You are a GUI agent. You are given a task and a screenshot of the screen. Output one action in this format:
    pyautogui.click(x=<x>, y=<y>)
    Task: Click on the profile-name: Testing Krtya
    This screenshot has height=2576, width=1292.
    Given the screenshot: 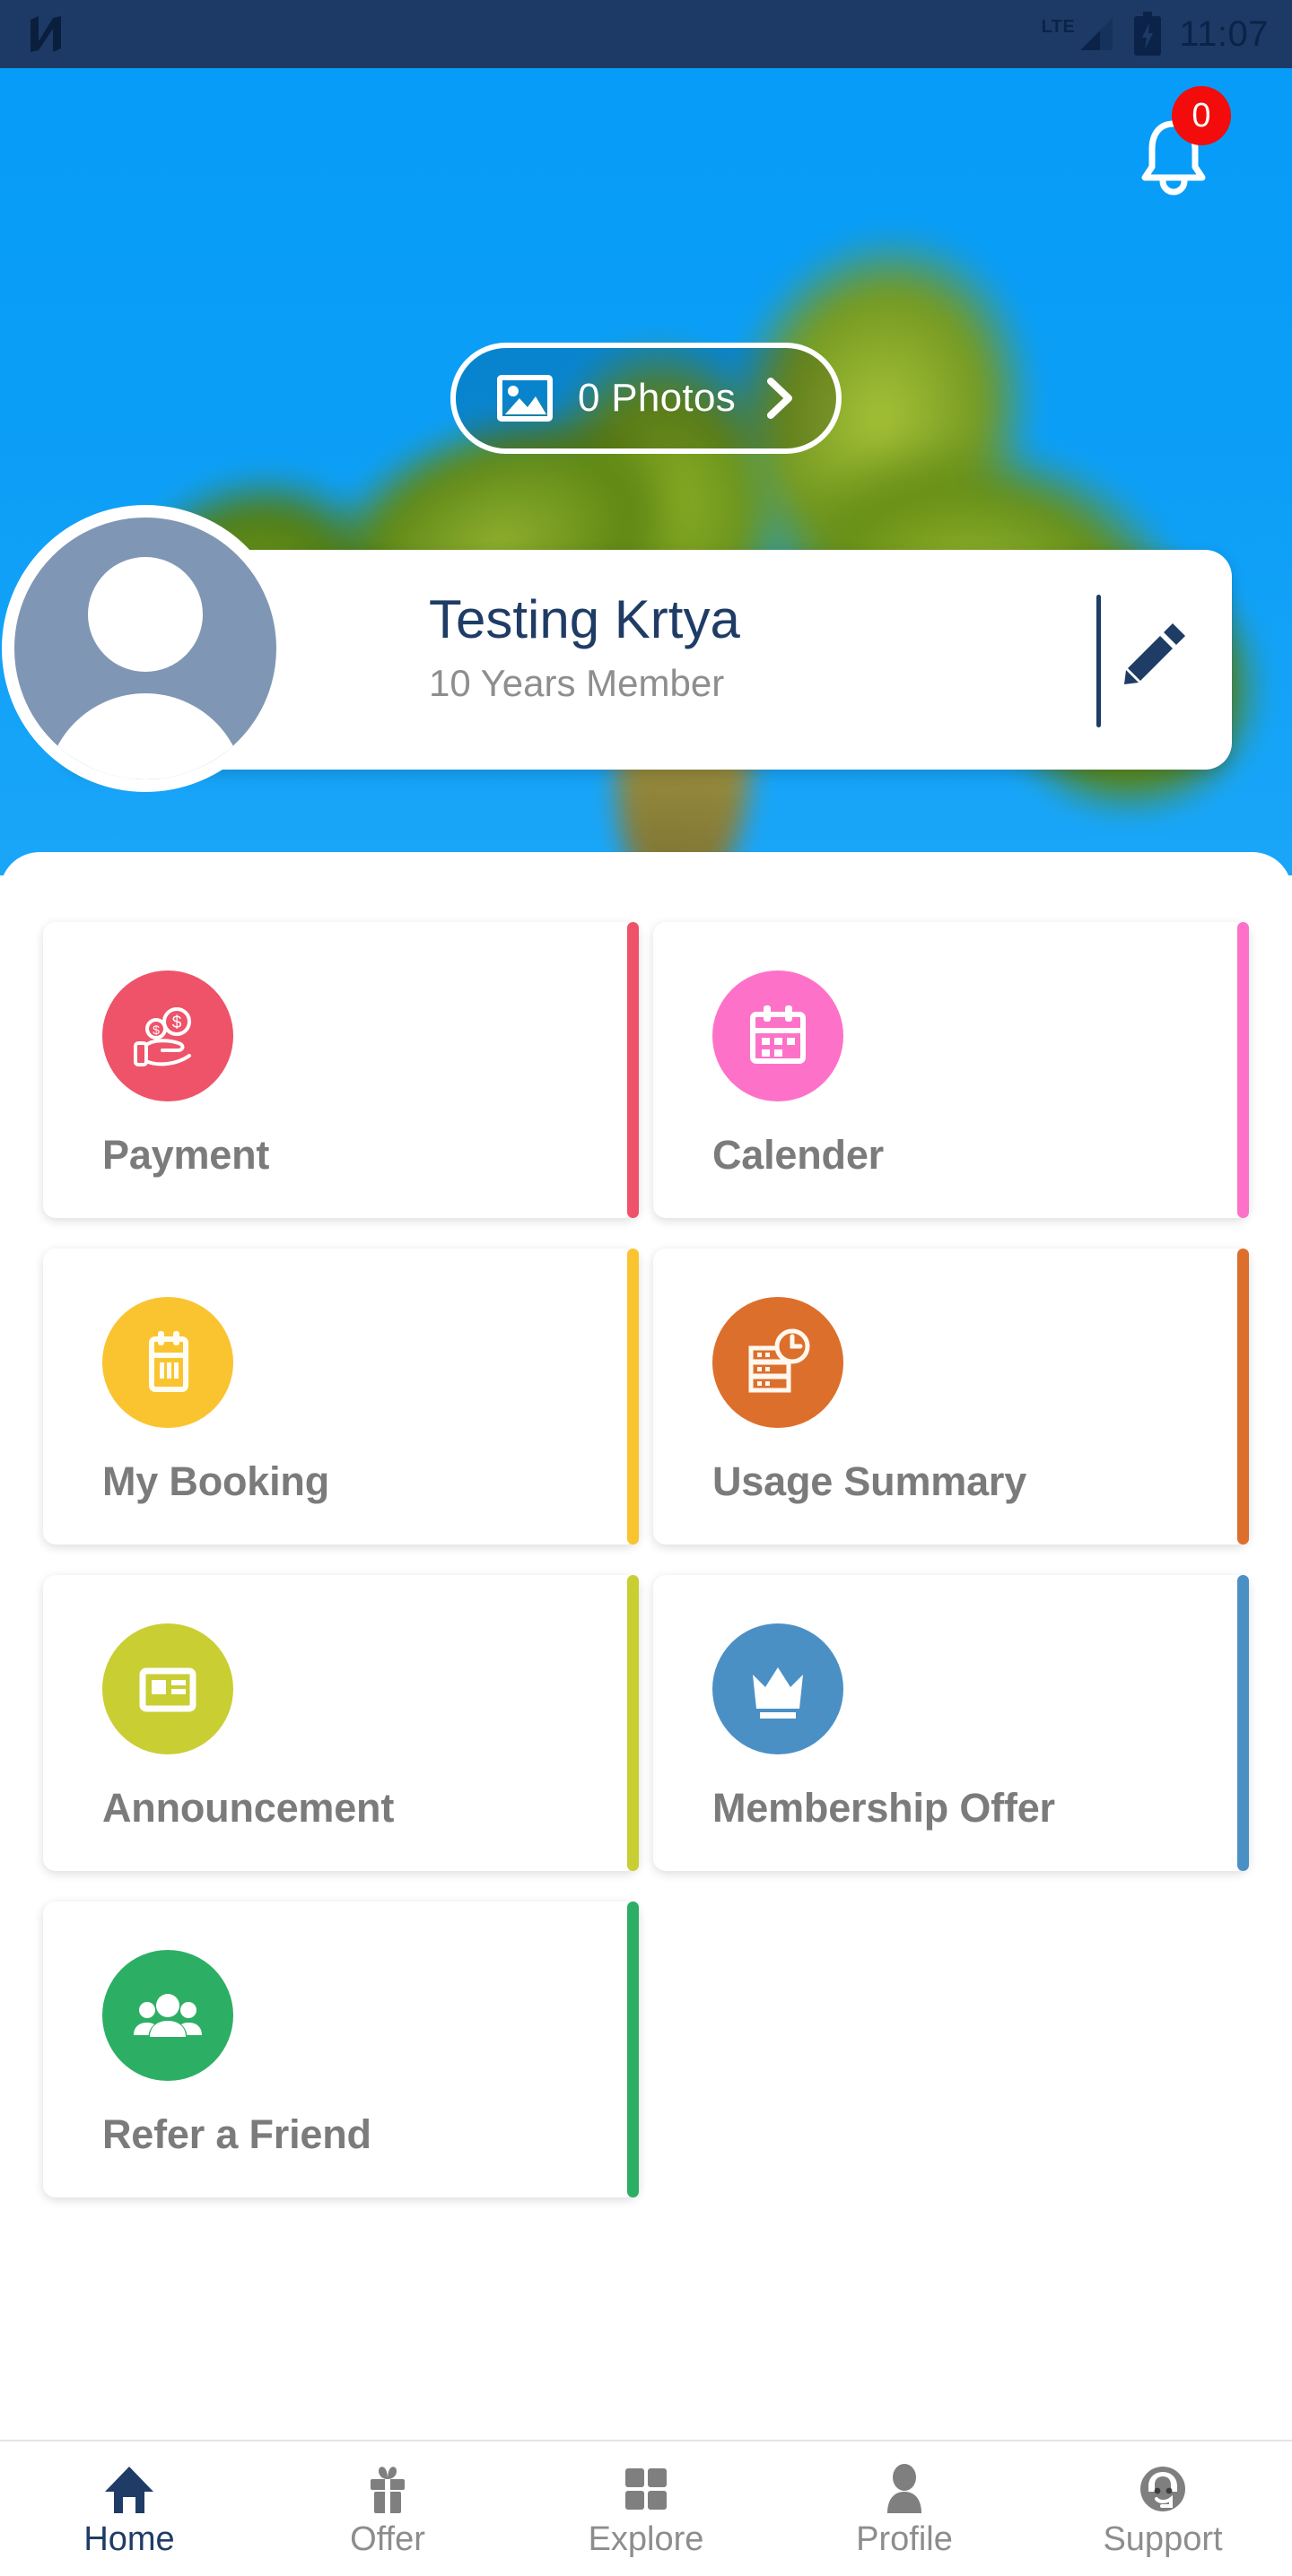 What is the action you would take?
    pyautogui.click(x=584, y=619)
    